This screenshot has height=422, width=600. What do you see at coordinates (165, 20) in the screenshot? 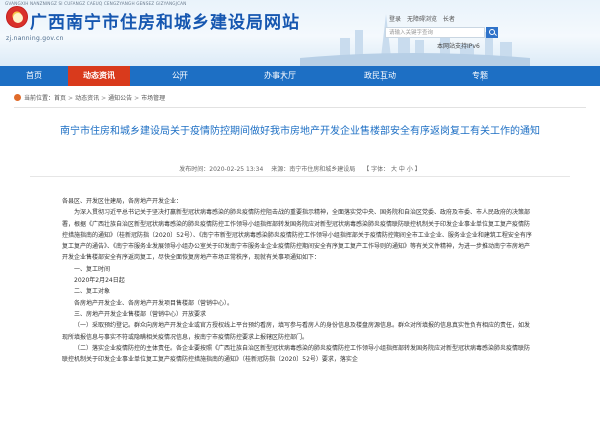
I see `site-title: 广西南宁市住房和城乡建设局网站` at bounding box center [165, 20].